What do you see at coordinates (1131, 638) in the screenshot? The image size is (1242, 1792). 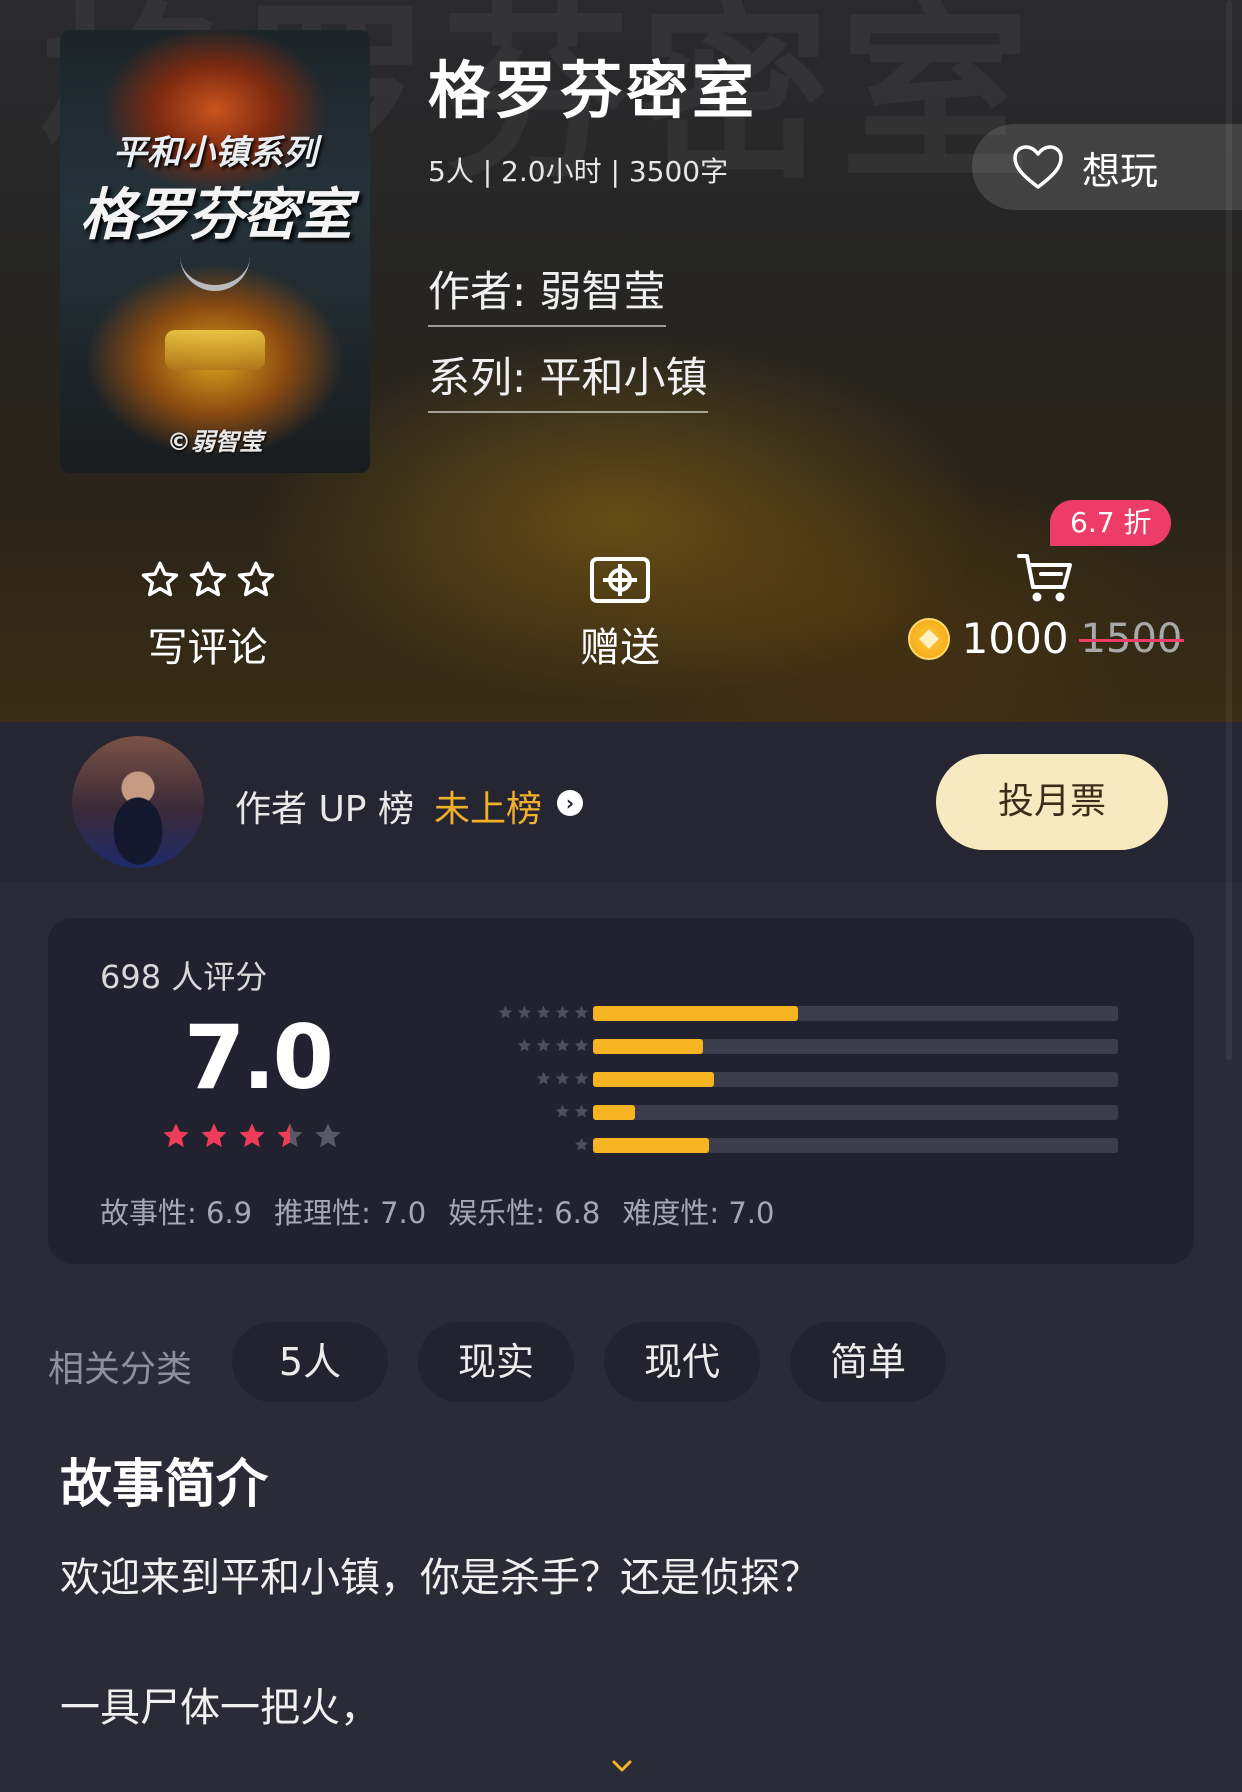 I see `original-price: 1500` at bounding box center [1131, 638].